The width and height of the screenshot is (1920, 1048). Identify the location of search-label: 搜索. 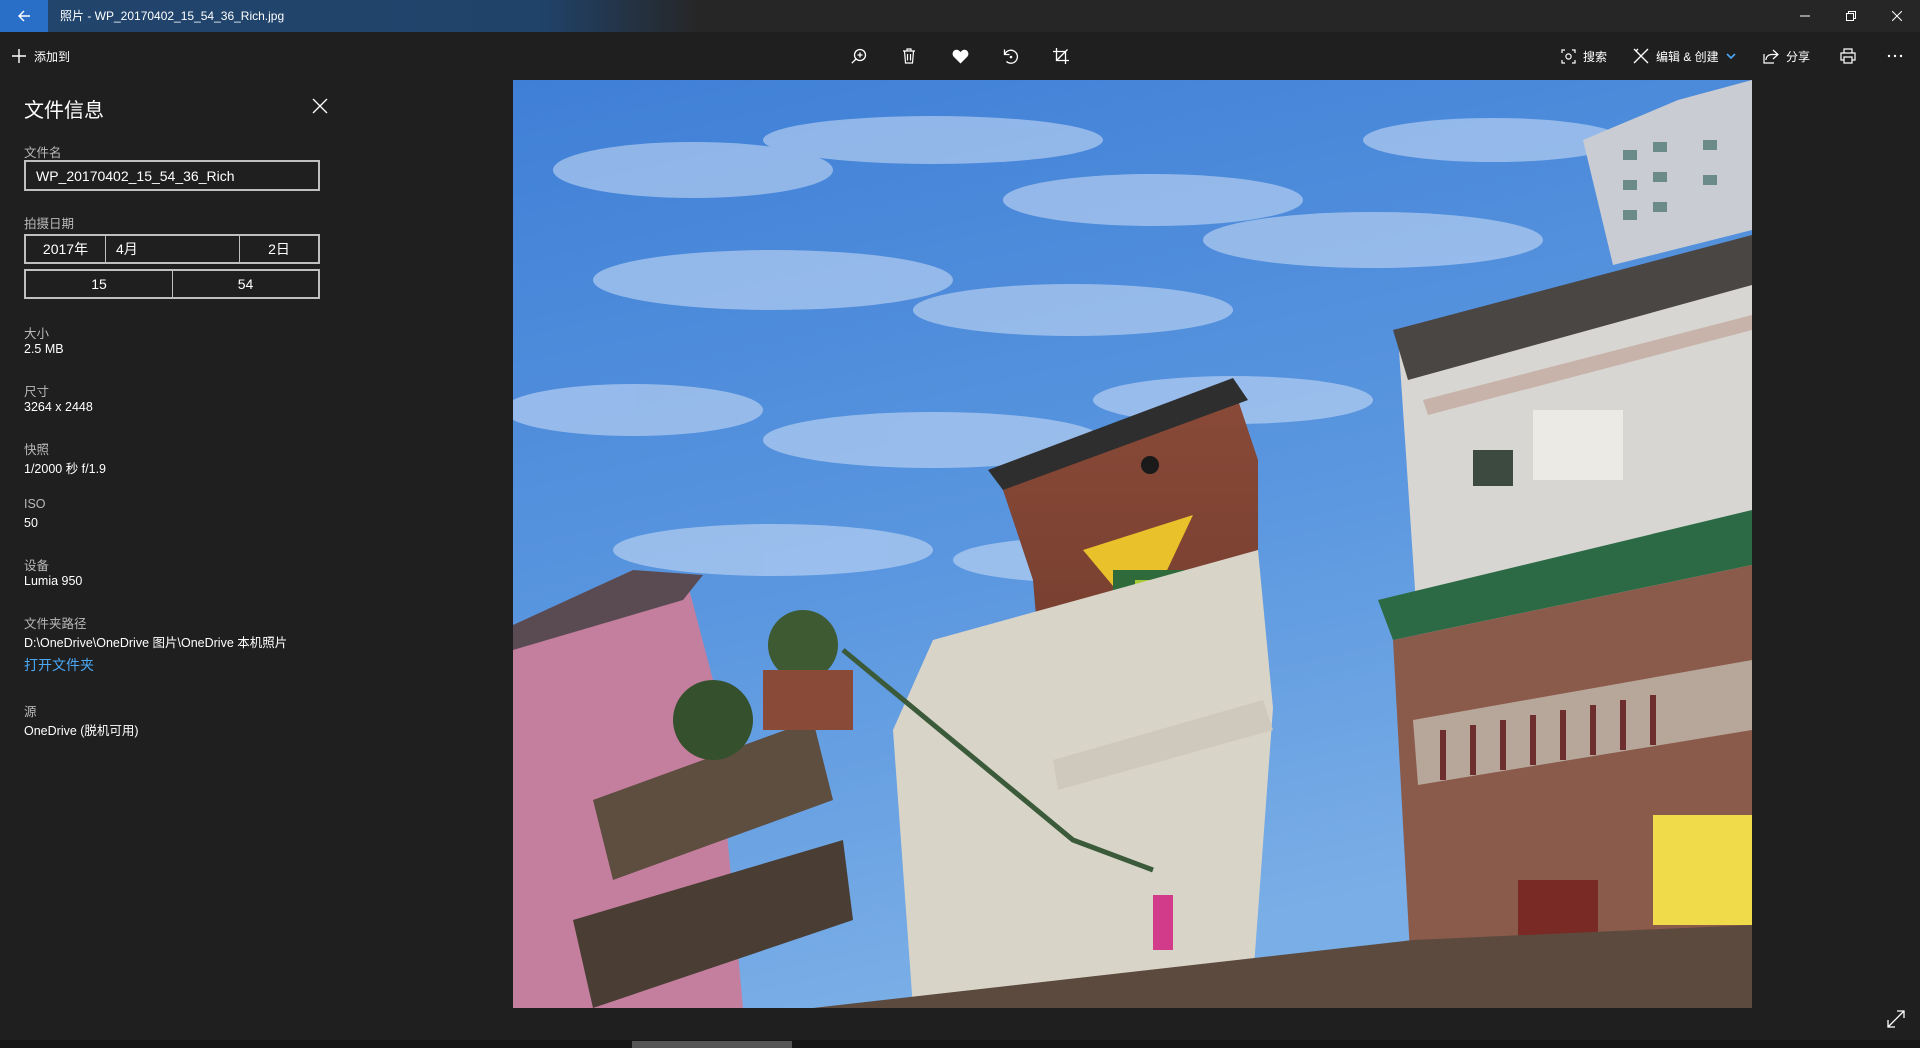
(1595, 56).